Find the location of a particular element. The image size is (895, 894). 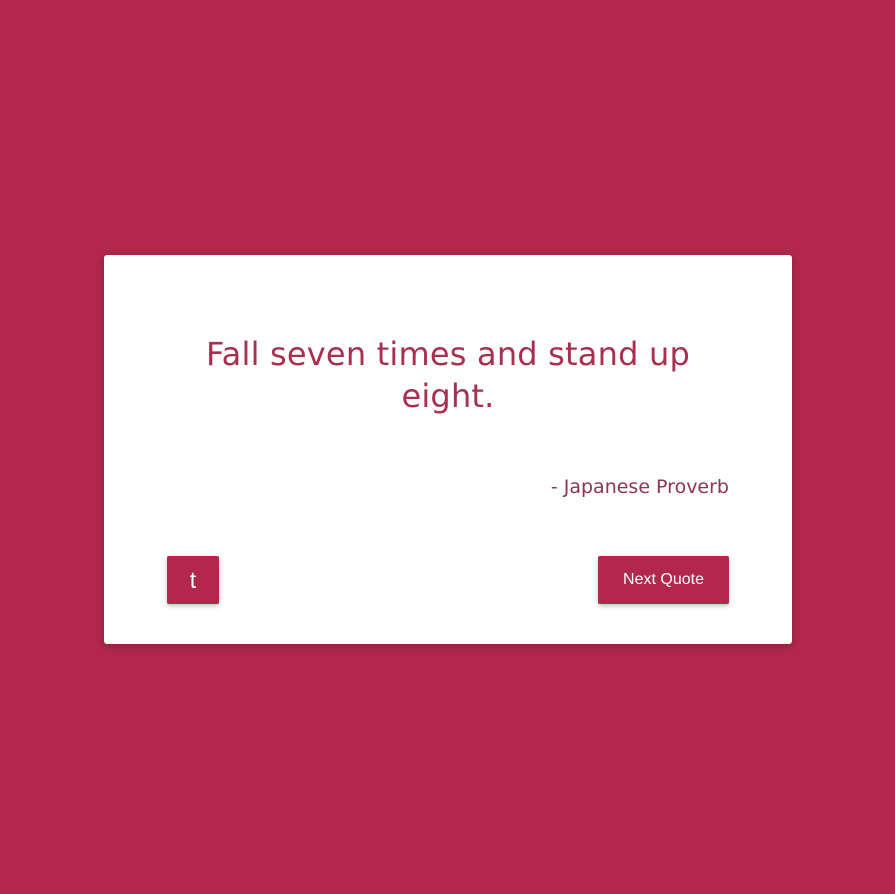

quote-text: Fall seven times and stand up eight. is located at coordinates (448, 375).